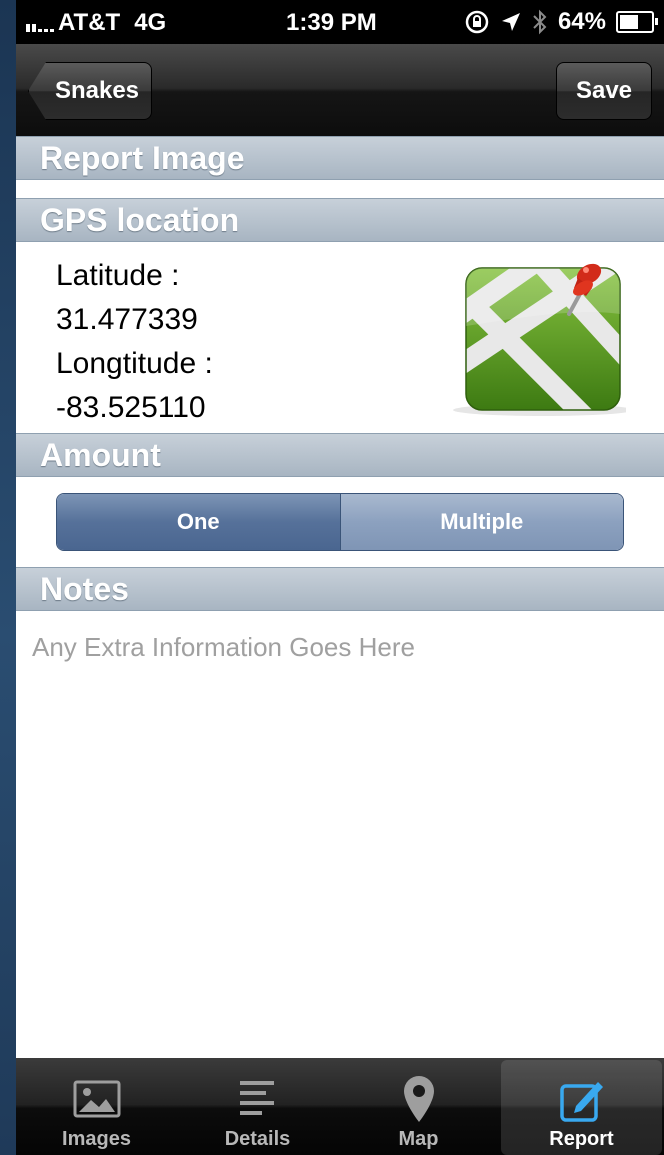 This screenshot has width=664, height=1155. What do you see at coordinates (331, 22) in the screenshot?
I see `clock: 1:39 PM` at bounding box center [331, 22].